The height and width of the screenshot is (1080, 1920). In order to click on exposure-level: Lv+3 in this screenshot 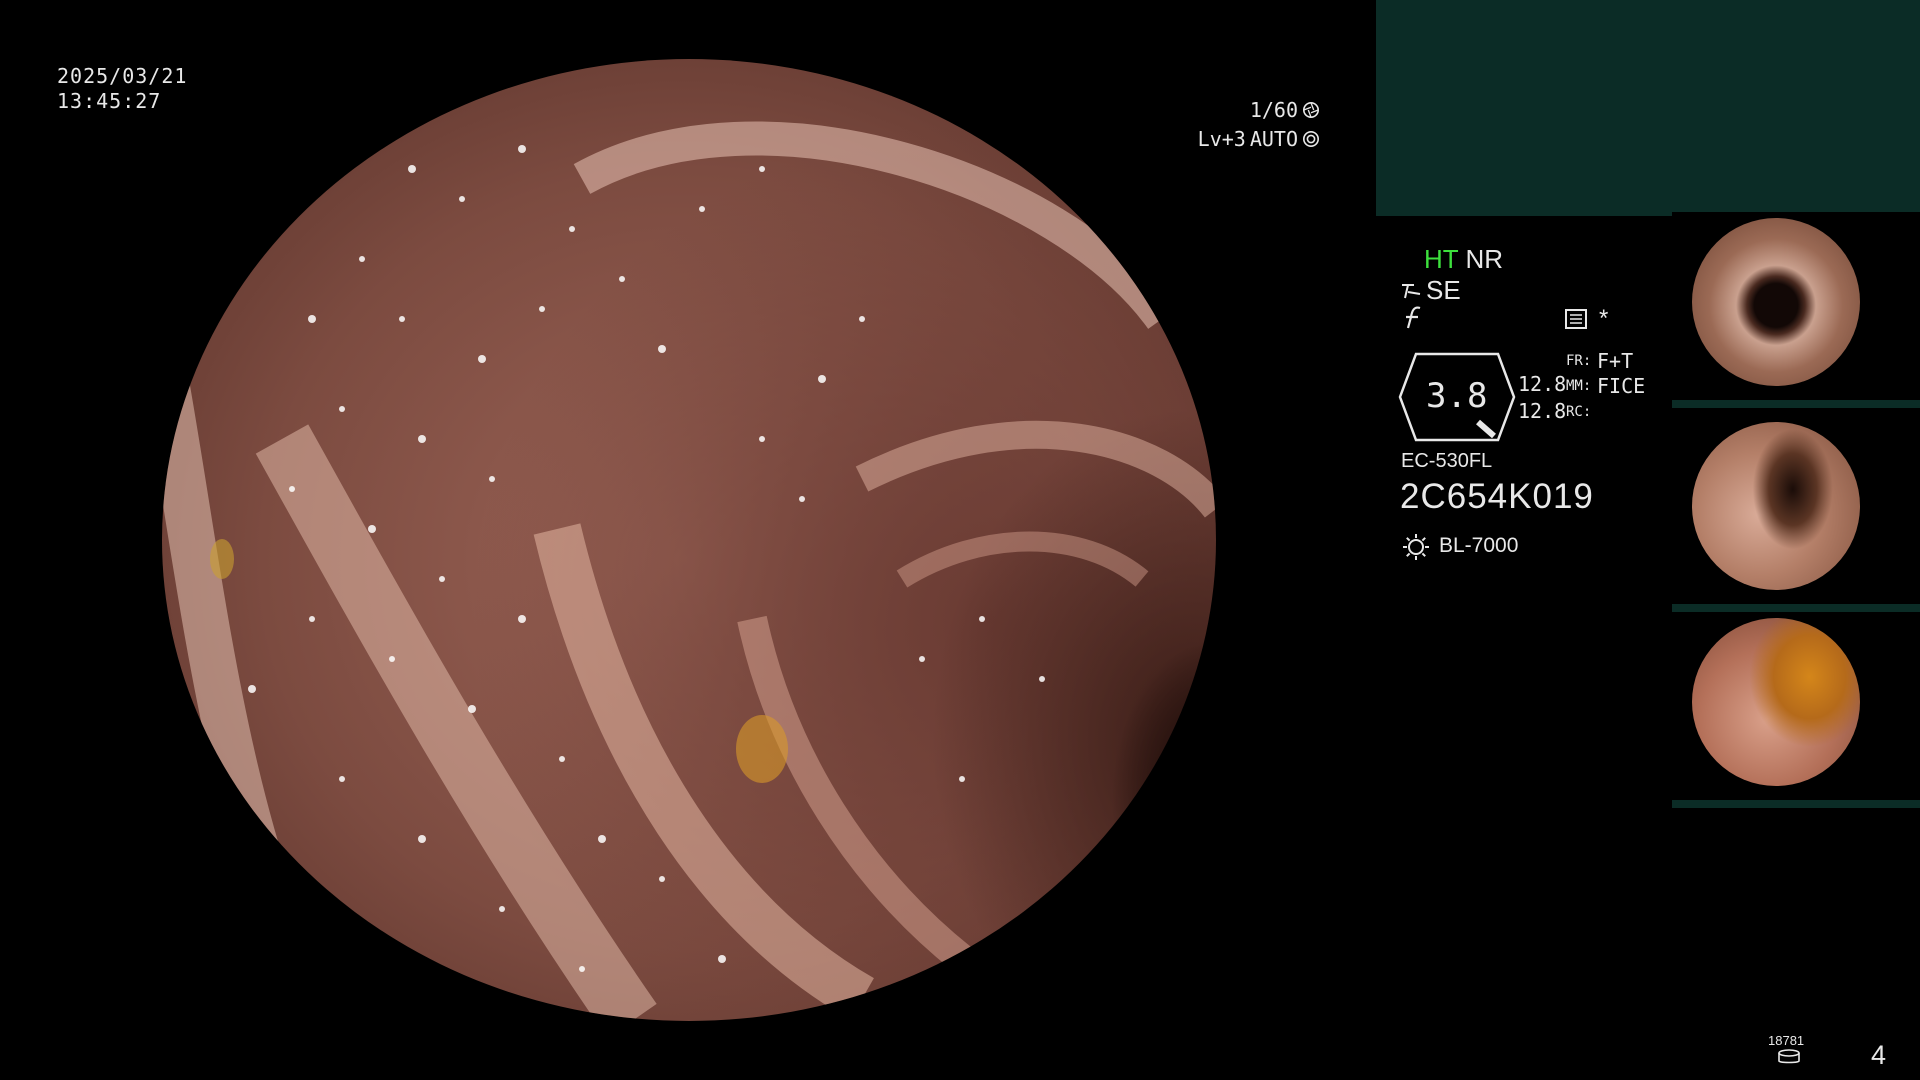, I will do `click(1221, 139)`.